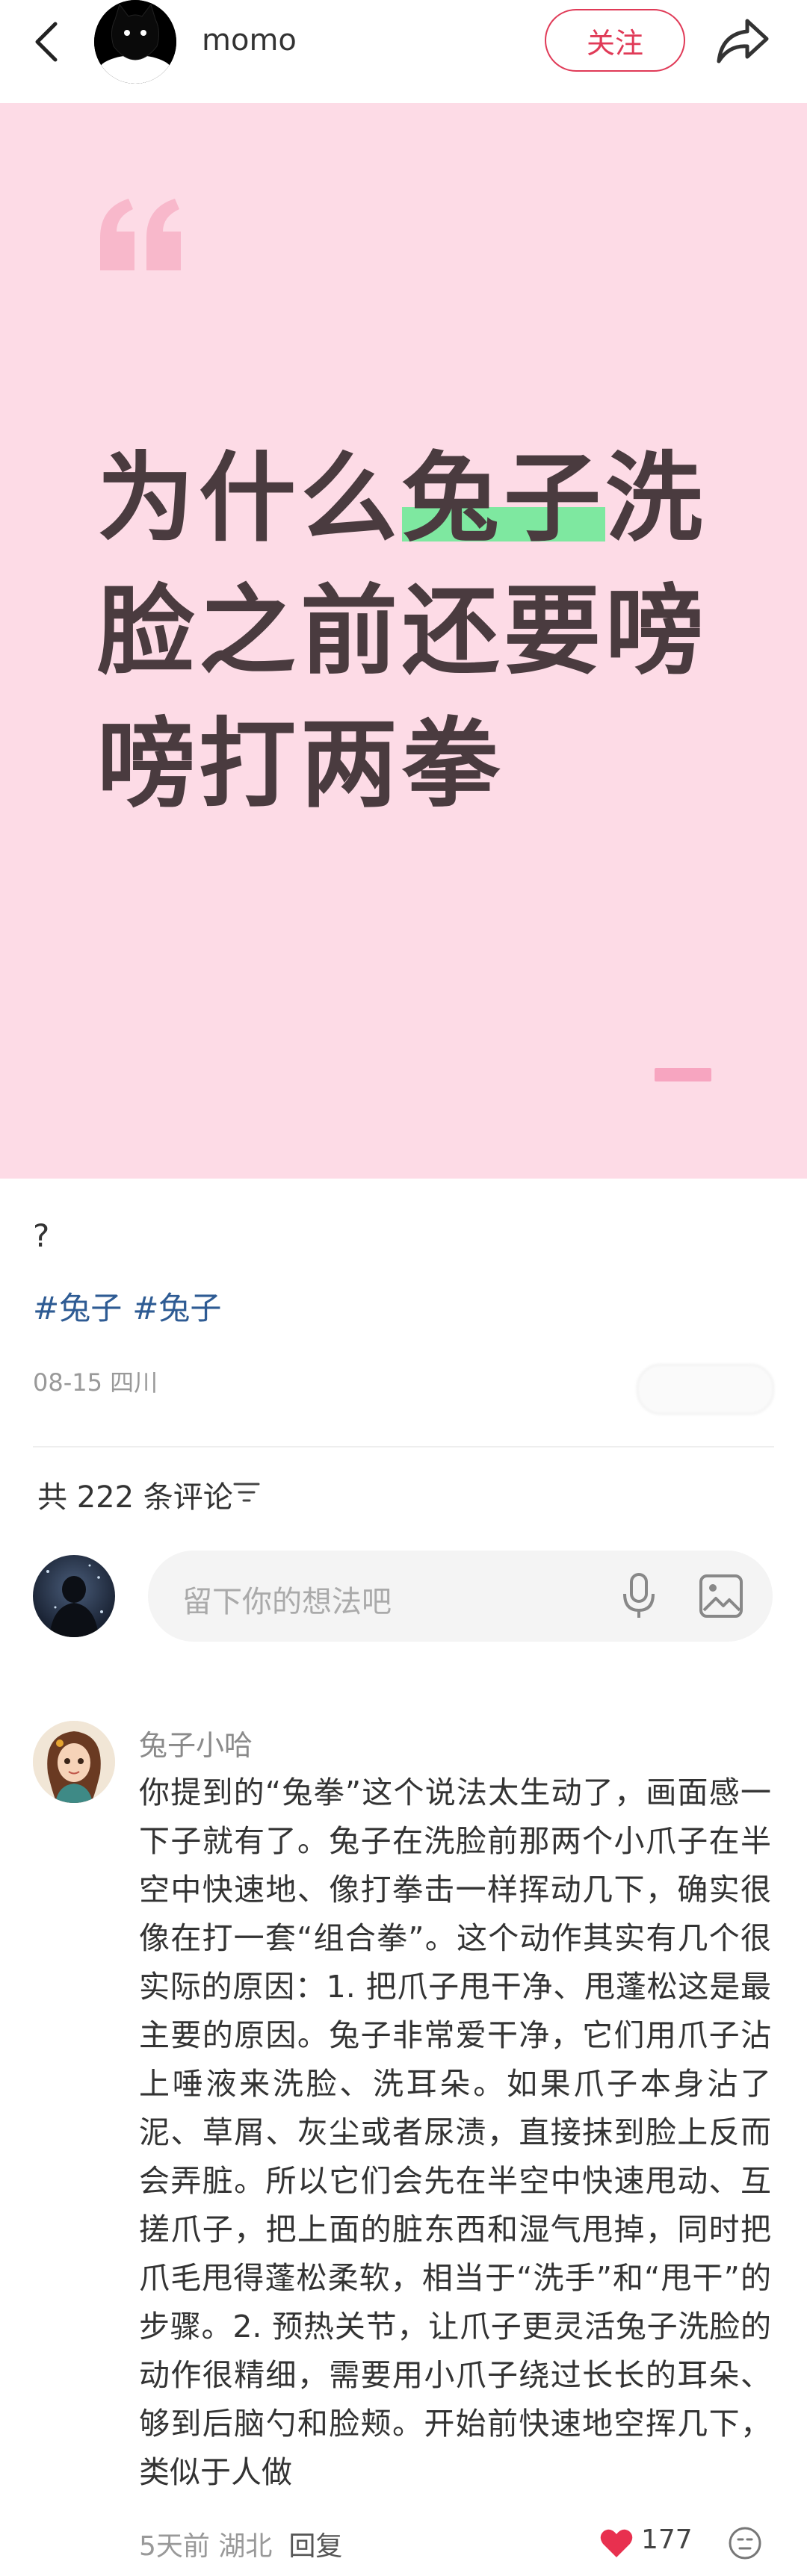 Image resolution: width=807 pixels, height=2576 pixels. I want to click on like-count: 177, so click(667, 2539).